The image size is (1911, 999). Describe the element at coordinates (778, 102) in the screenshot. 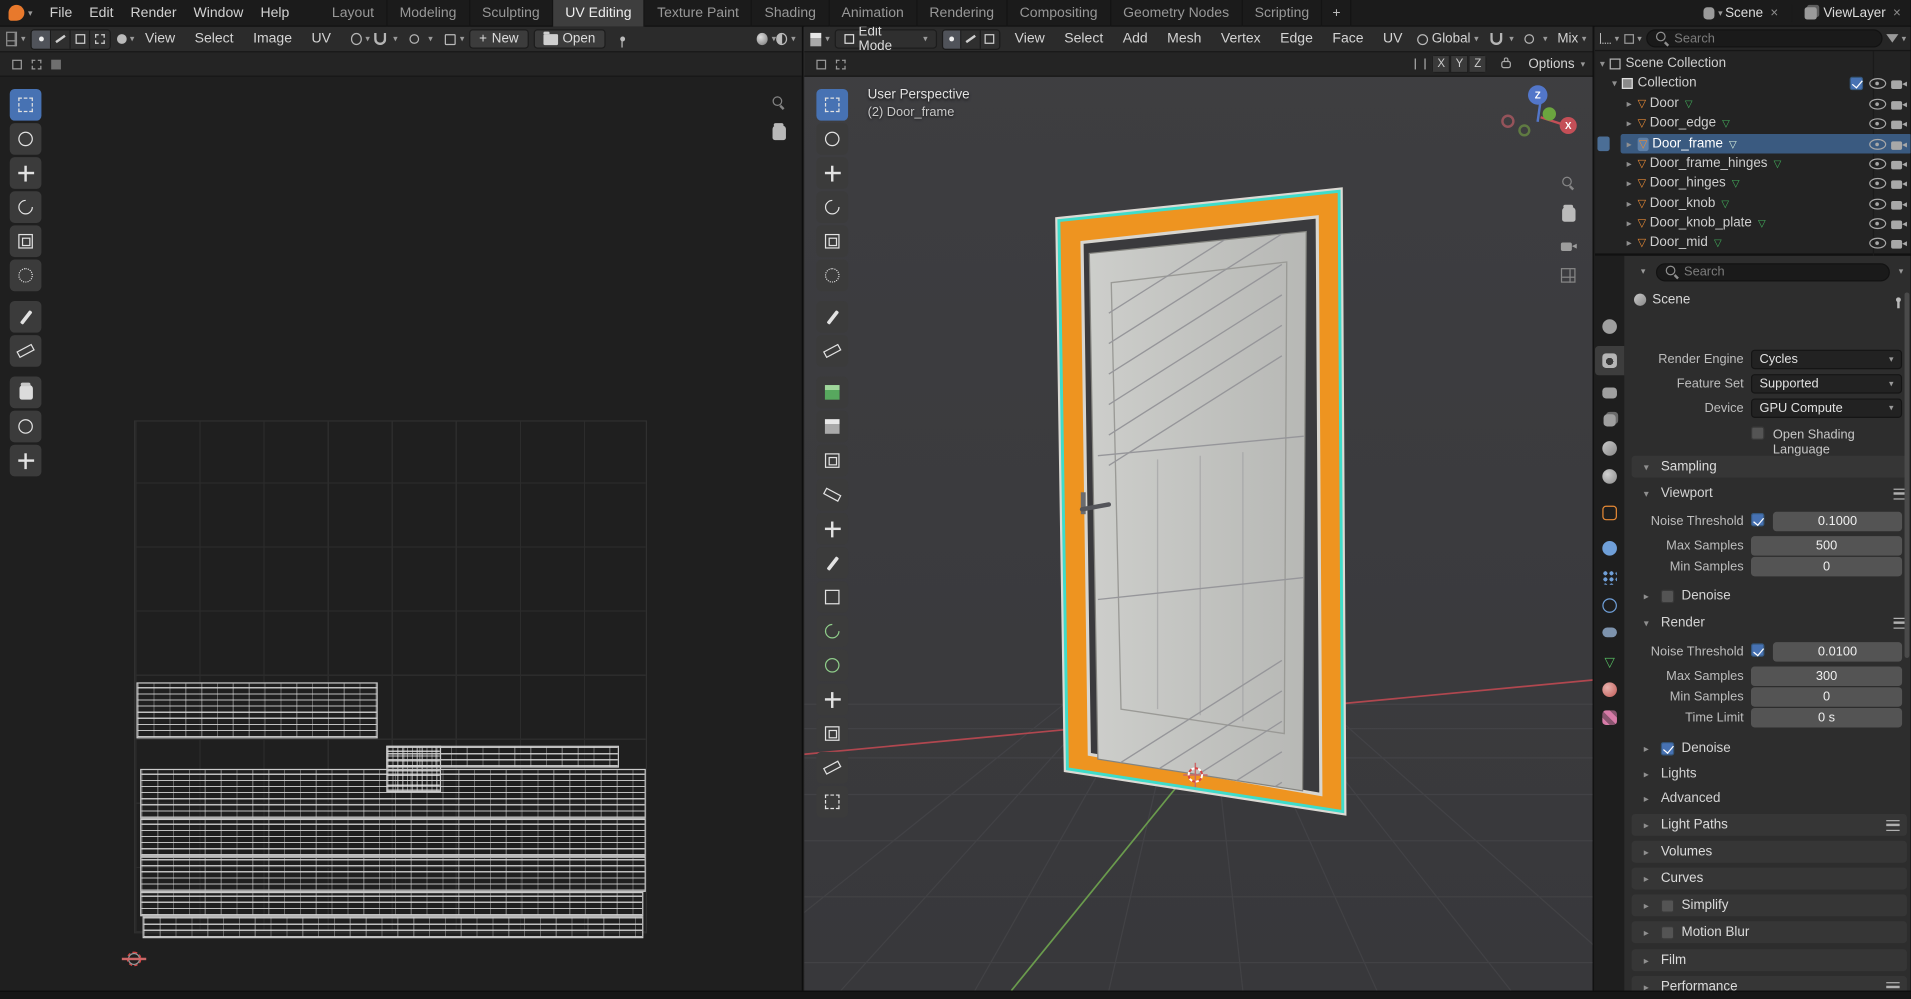

I see `uv-zoom-icon` at that location.